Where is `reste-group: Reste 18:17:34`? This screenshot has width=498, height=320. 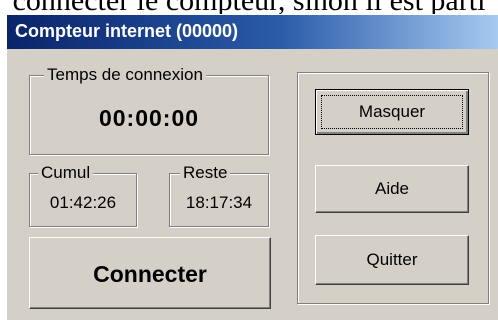
reste-group: Reste 18:17:34 is located at coordinates (219, 195).